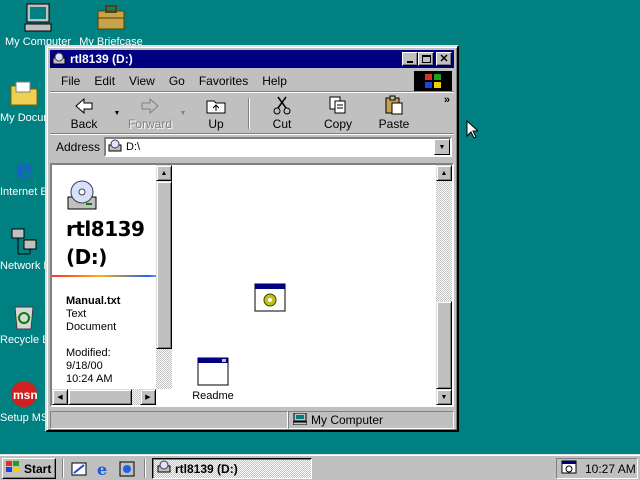 The width and height of the screenshot is (640, 480). What do you see at coordinates (142, 81) in the screenshot?
I see `menu-view: View` at bounding box center [142, 81].